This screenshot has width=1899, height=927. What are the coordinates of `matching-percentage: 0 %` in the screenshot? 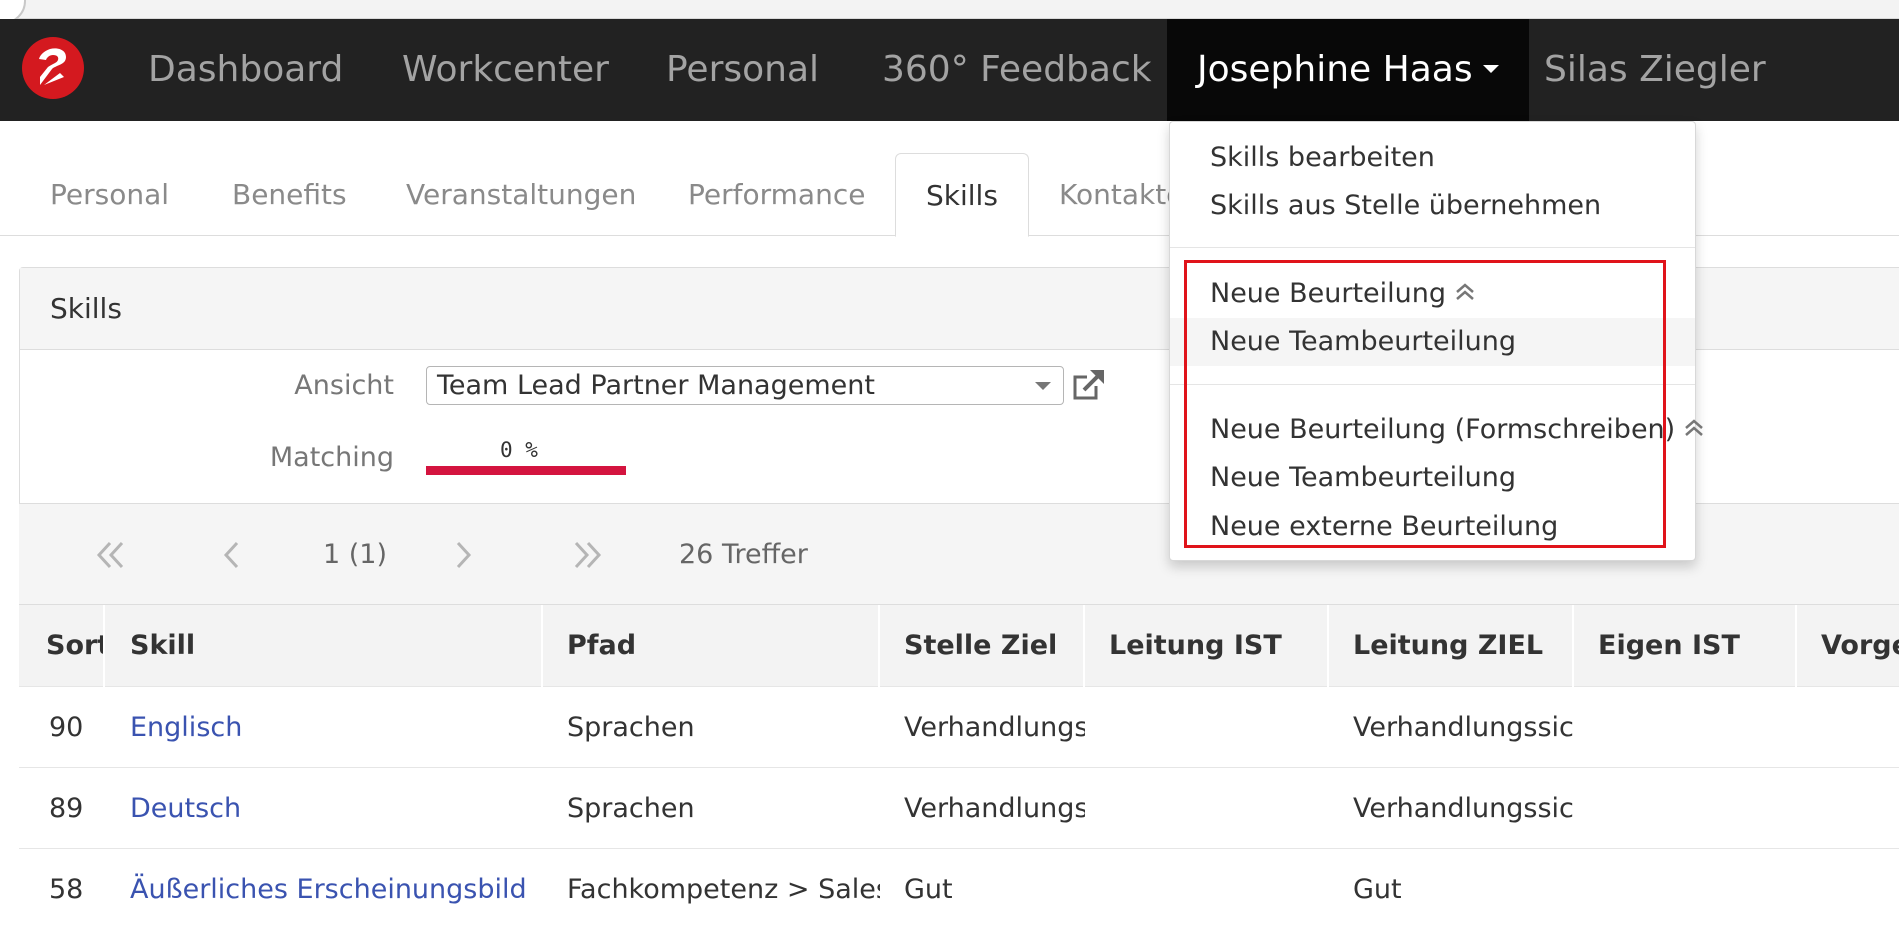 It's located at (519, 450).